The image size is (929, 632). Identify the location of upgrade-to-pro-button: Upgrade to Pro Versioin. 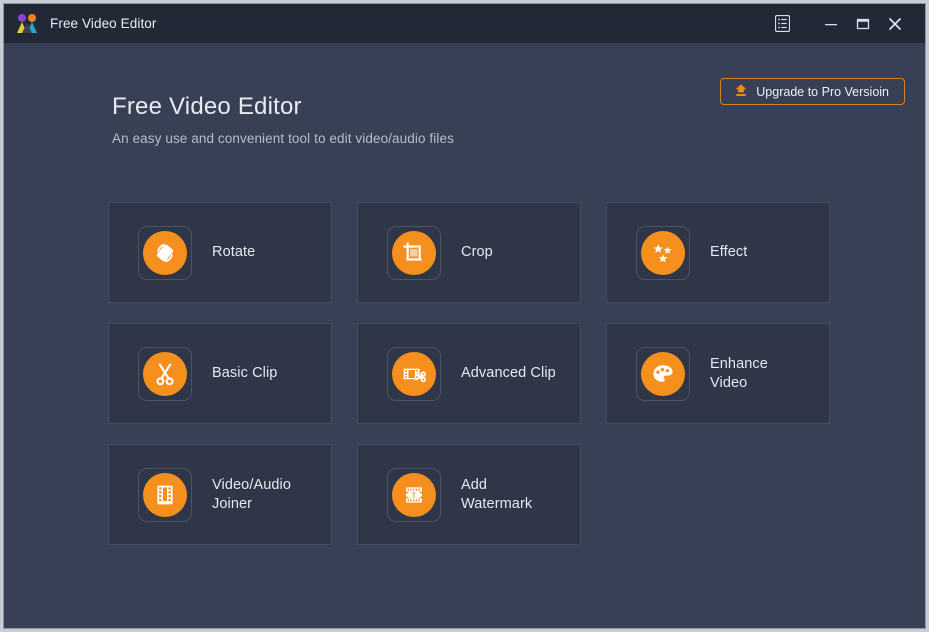
(812, 91).